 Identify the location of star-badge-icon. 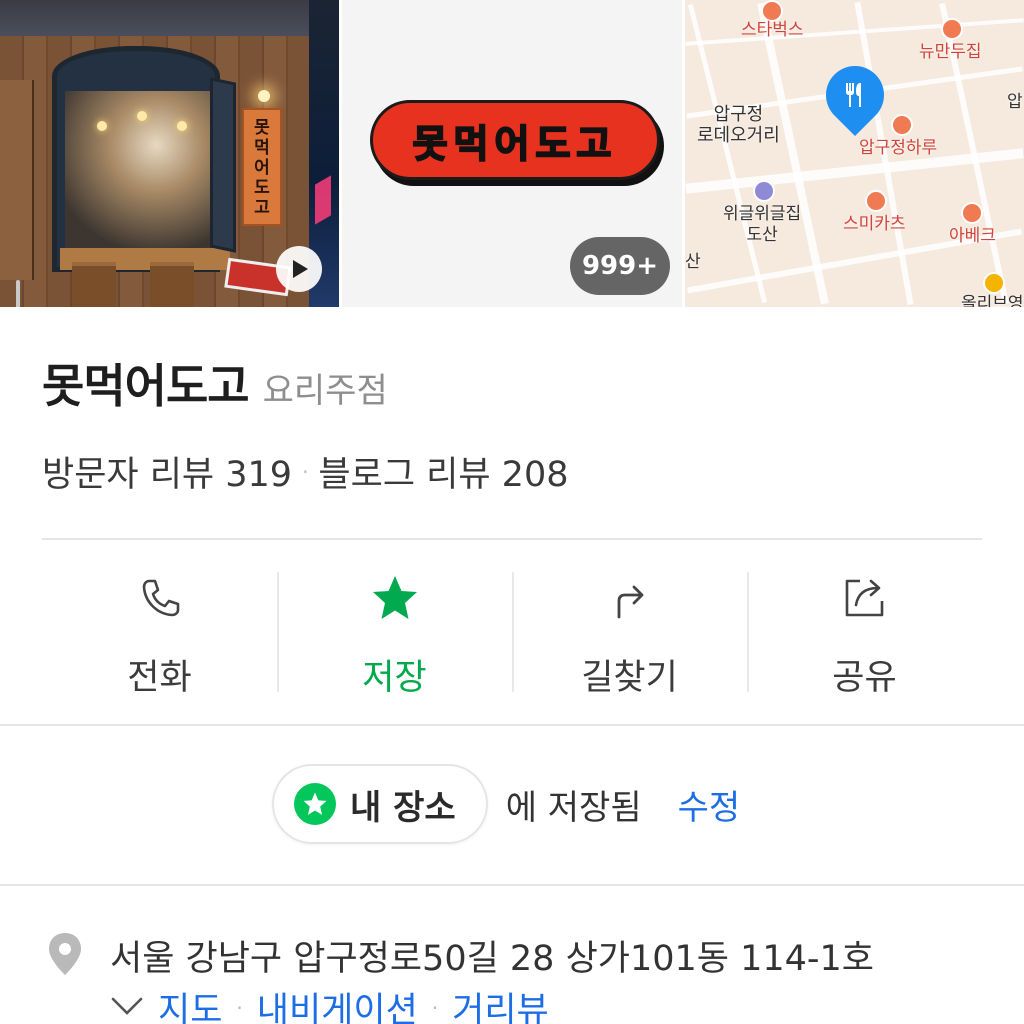
(315, 804).